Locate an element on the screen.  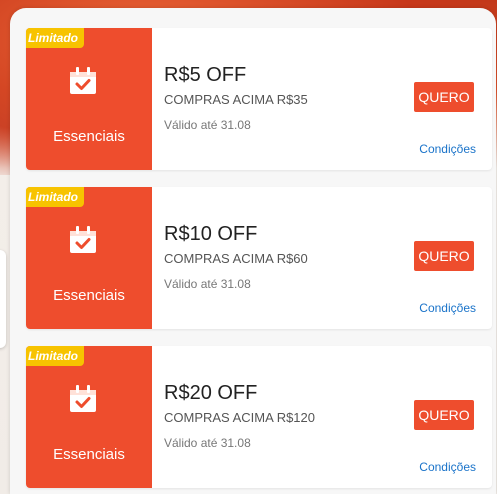
min-purchase: COMPRAS ACIMA R$35 is located at coordinates (236, 99).